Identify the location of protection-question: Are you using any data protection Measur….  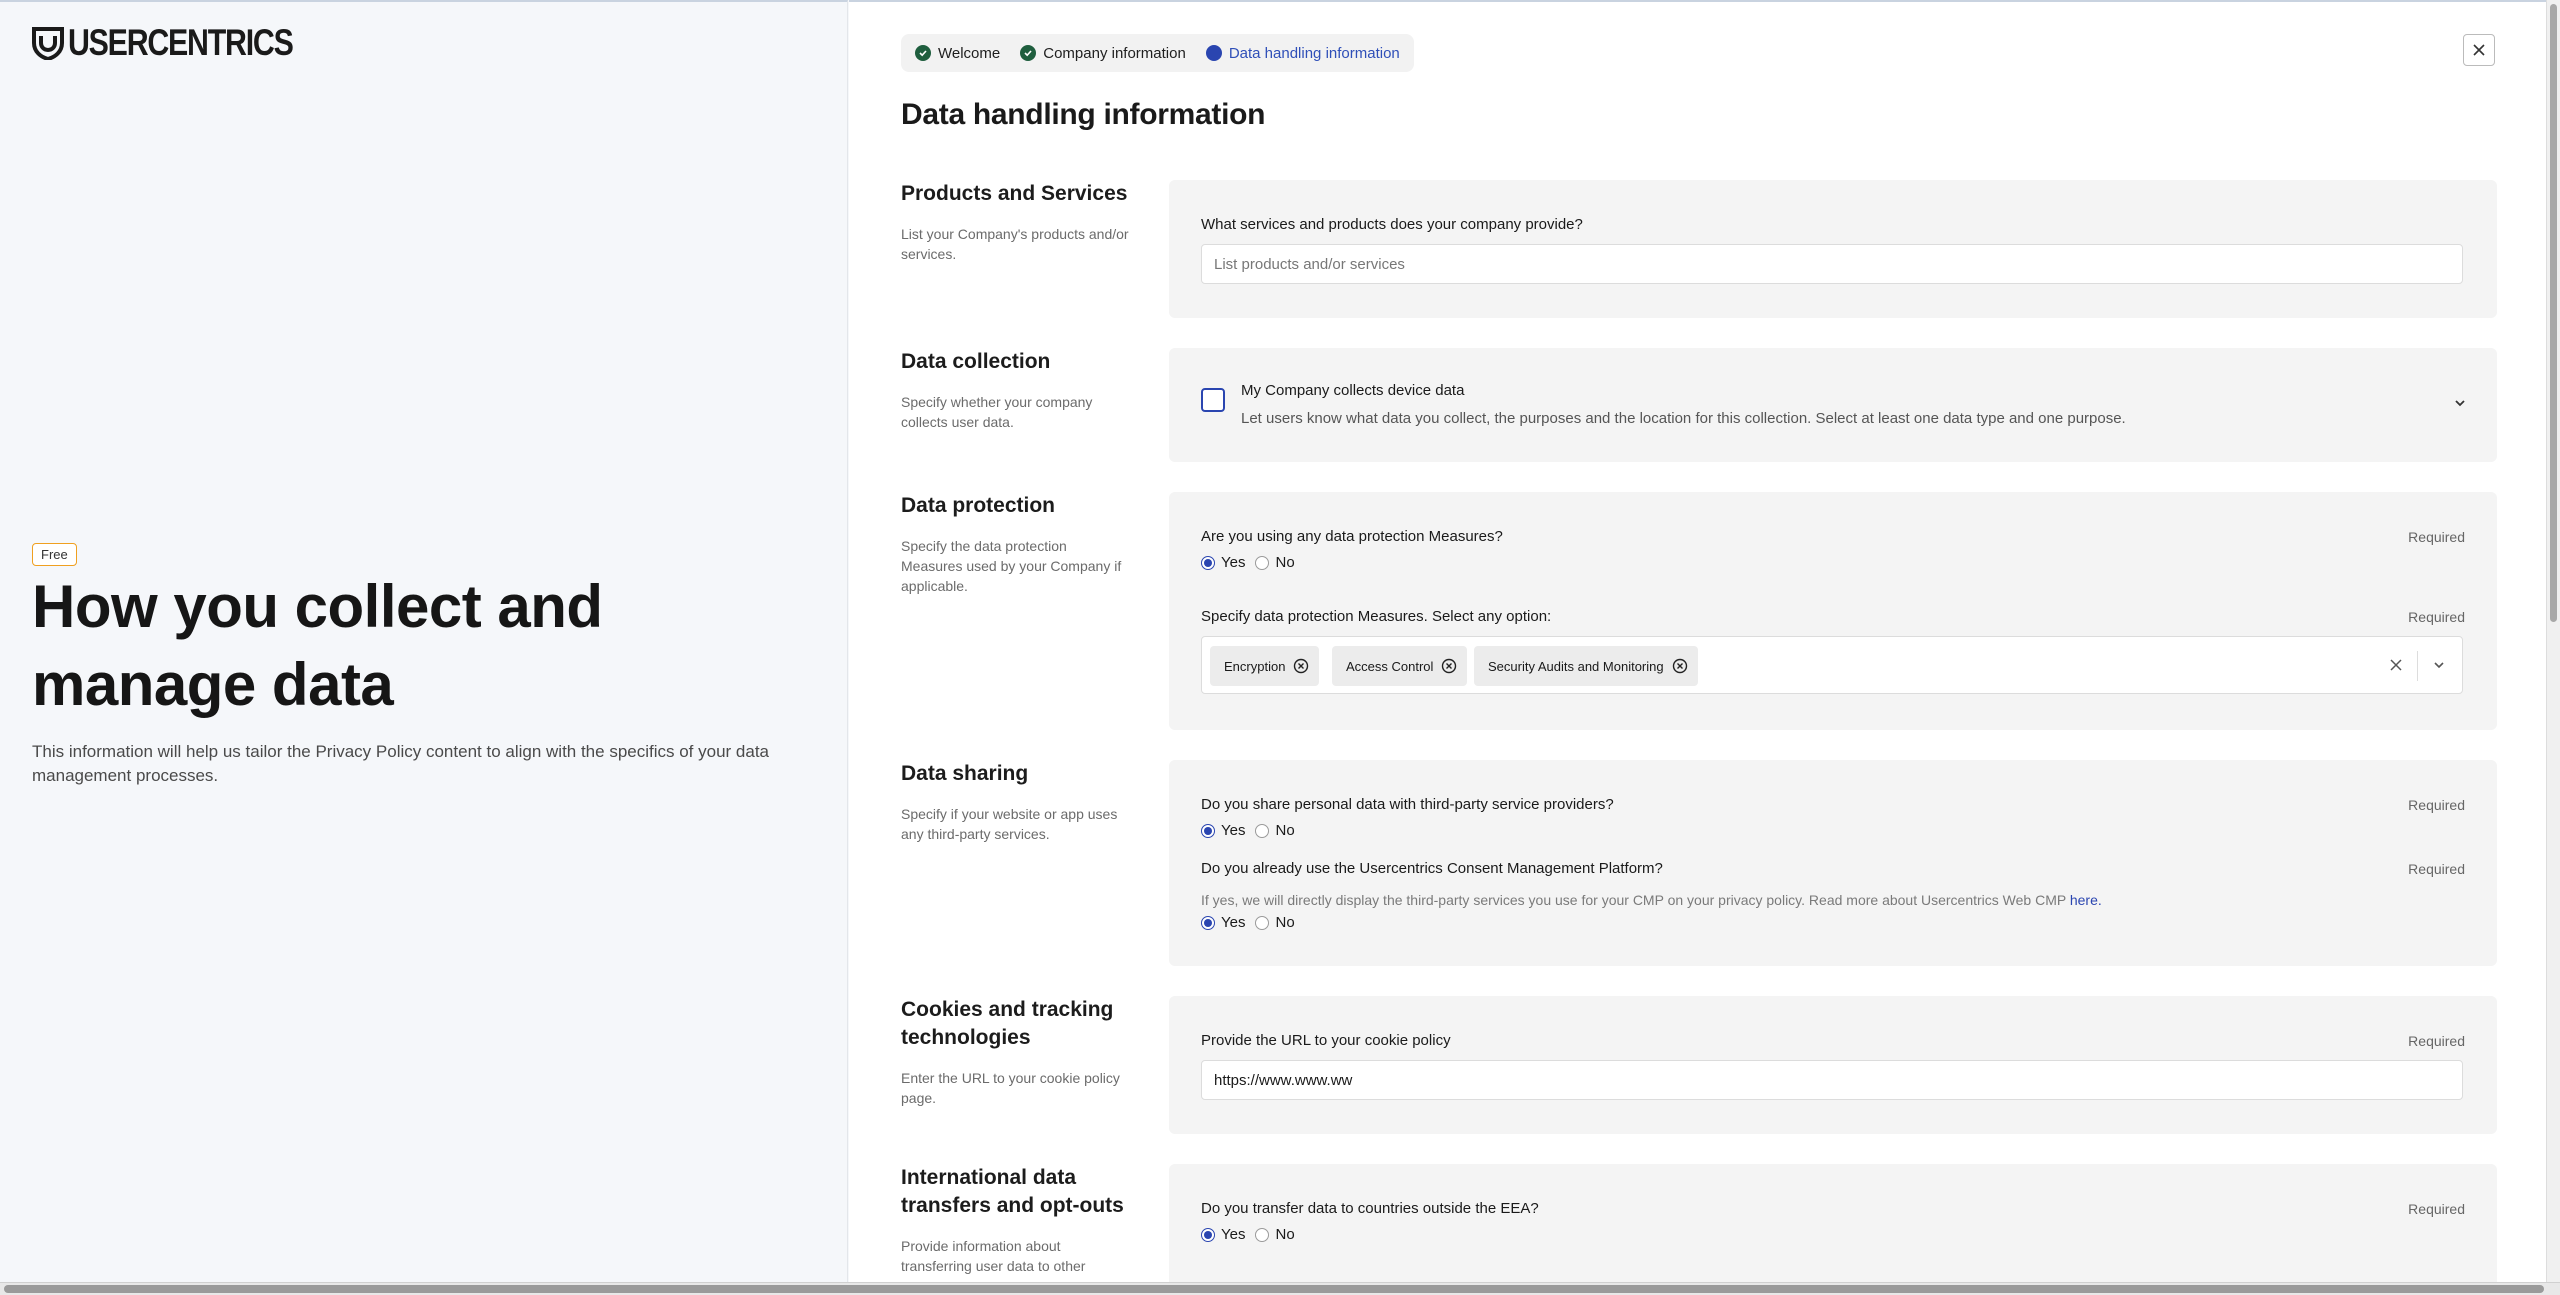
(1352, 536).